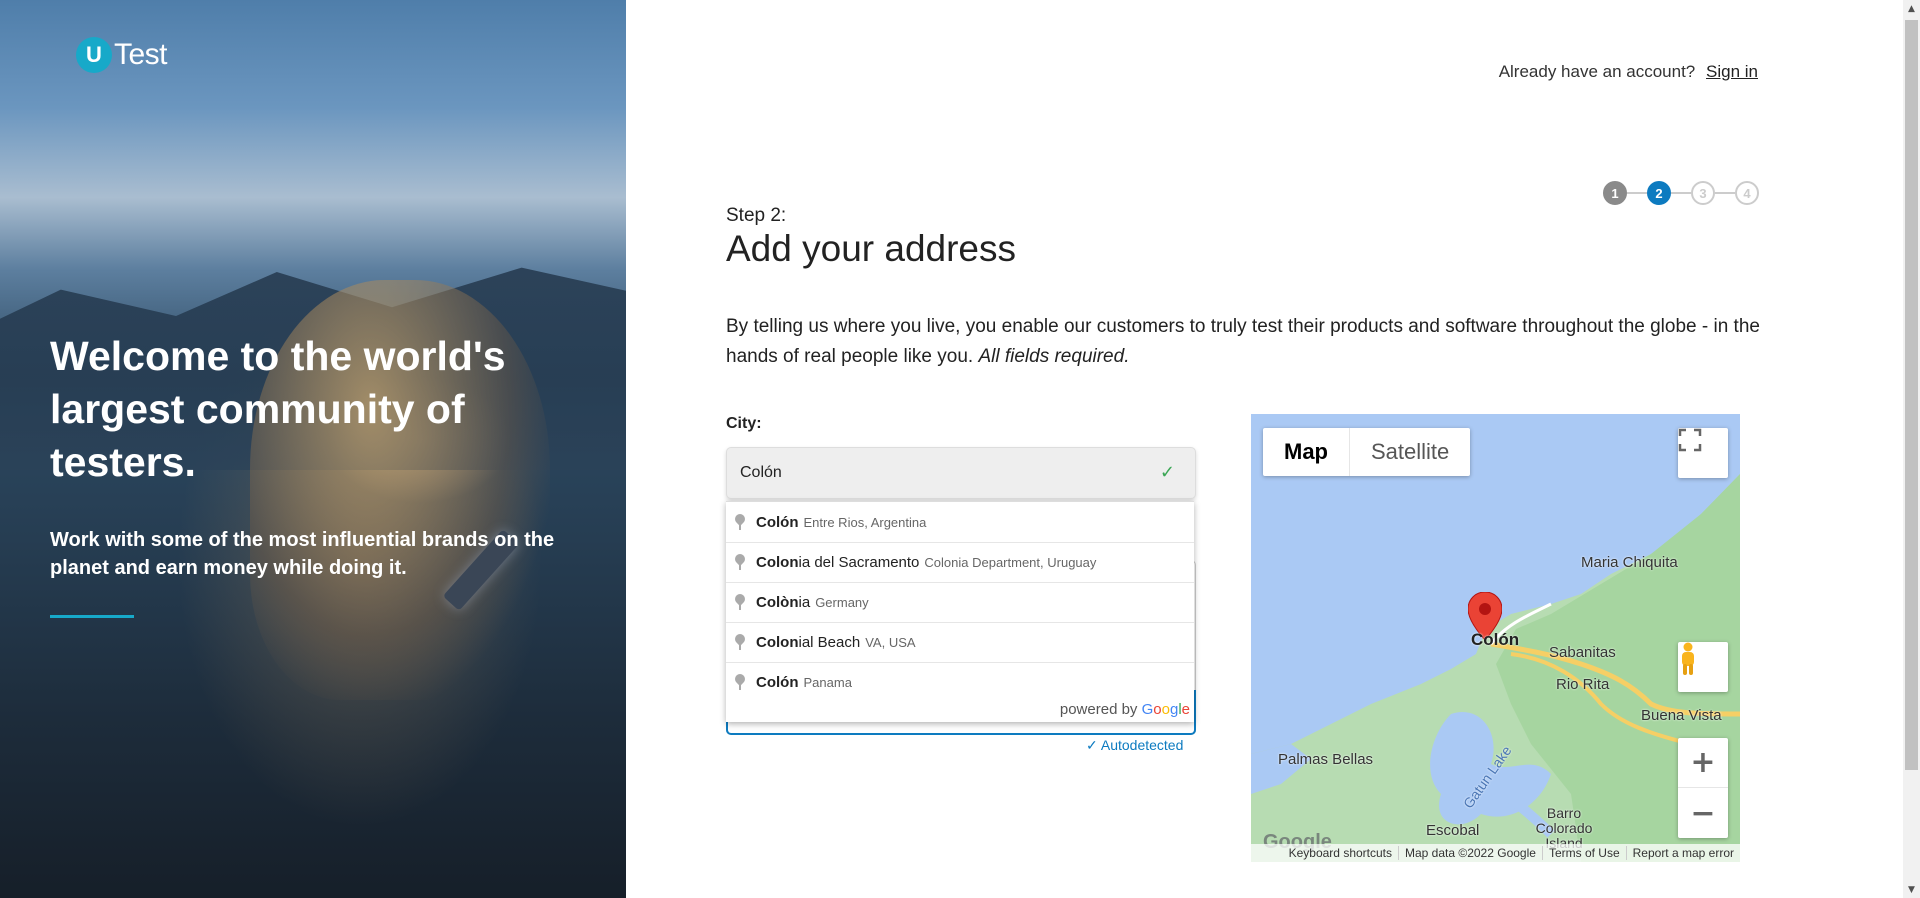  What do you see at coordinates (1470, 853) in the screenshot?
I see `map-data-attribution: Map data ©2022 Google` at bounding box center [1470, 853].